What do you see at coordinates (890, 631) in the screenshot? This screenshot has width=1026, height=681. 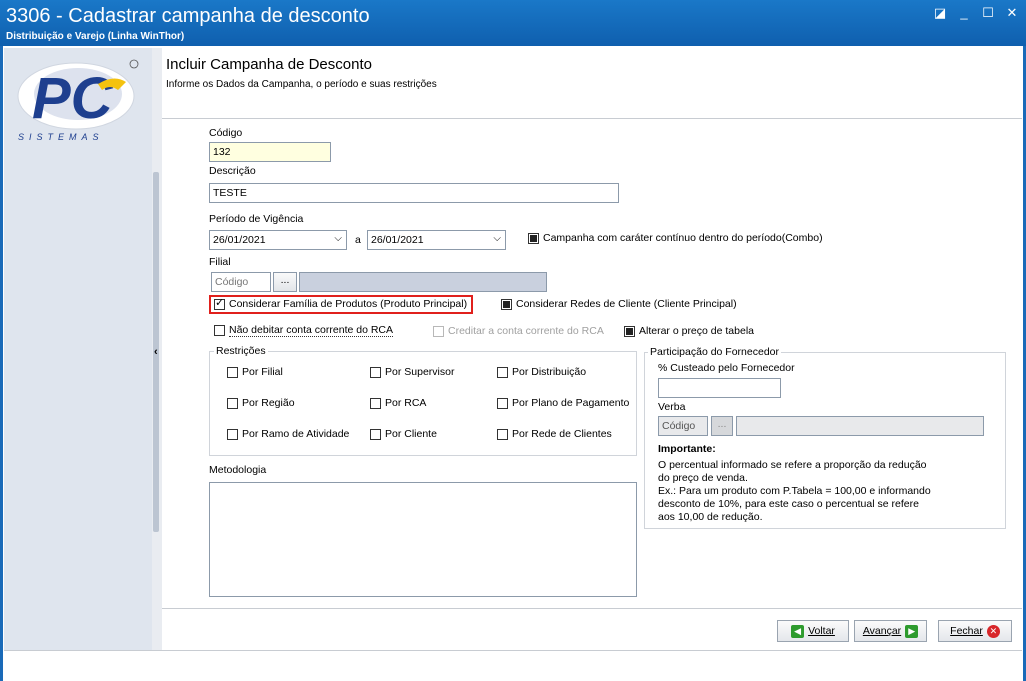 I see `avancar-button: Avançar ▶` at bounding box center [890, 631].